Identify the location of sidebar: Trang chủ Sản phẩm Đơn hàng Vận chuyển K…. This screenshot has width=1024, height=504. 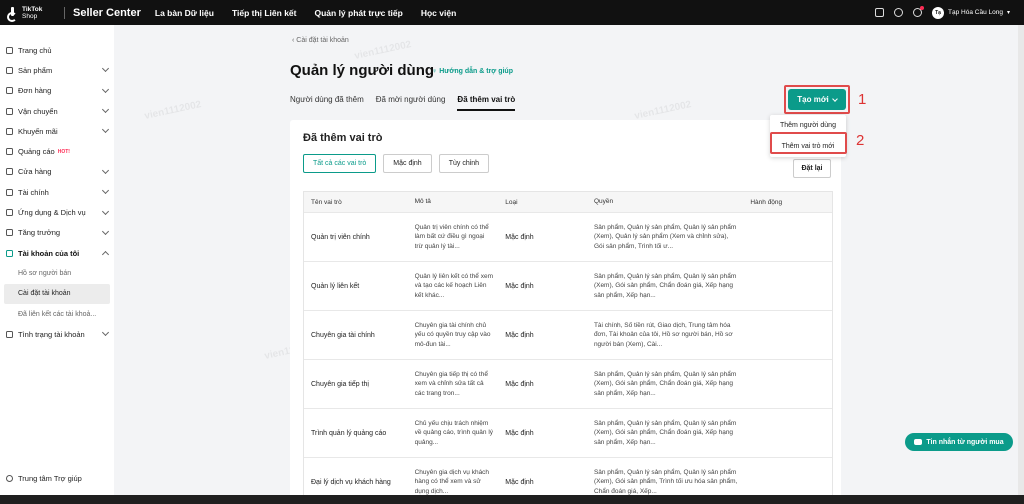
(57, 260).